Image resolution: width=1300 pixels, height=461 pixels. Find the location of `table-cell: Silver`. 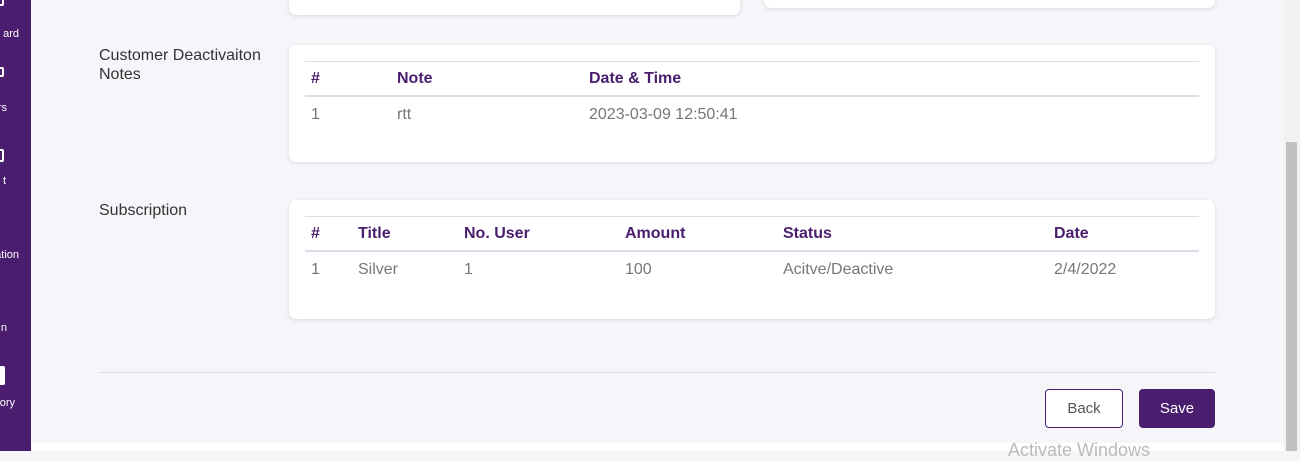

table-cell: Silver is located at coordinates (378, 269).